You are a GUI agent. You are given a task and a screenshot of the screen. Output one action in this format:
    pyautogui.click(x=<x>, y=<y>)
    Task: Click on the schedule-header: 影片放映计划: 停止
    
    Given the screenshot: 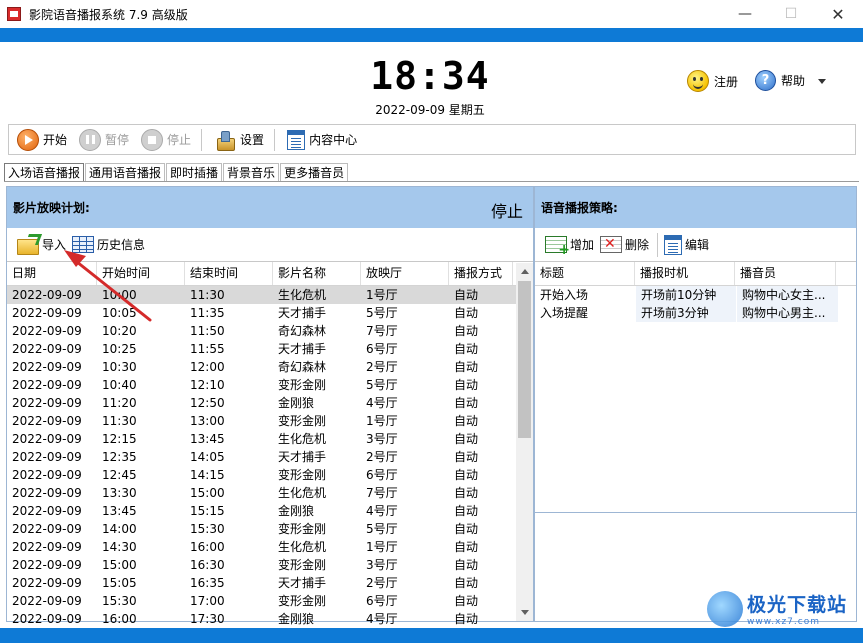 What is the action you would take?
    pyautogui.click(x=270, y=207)
    